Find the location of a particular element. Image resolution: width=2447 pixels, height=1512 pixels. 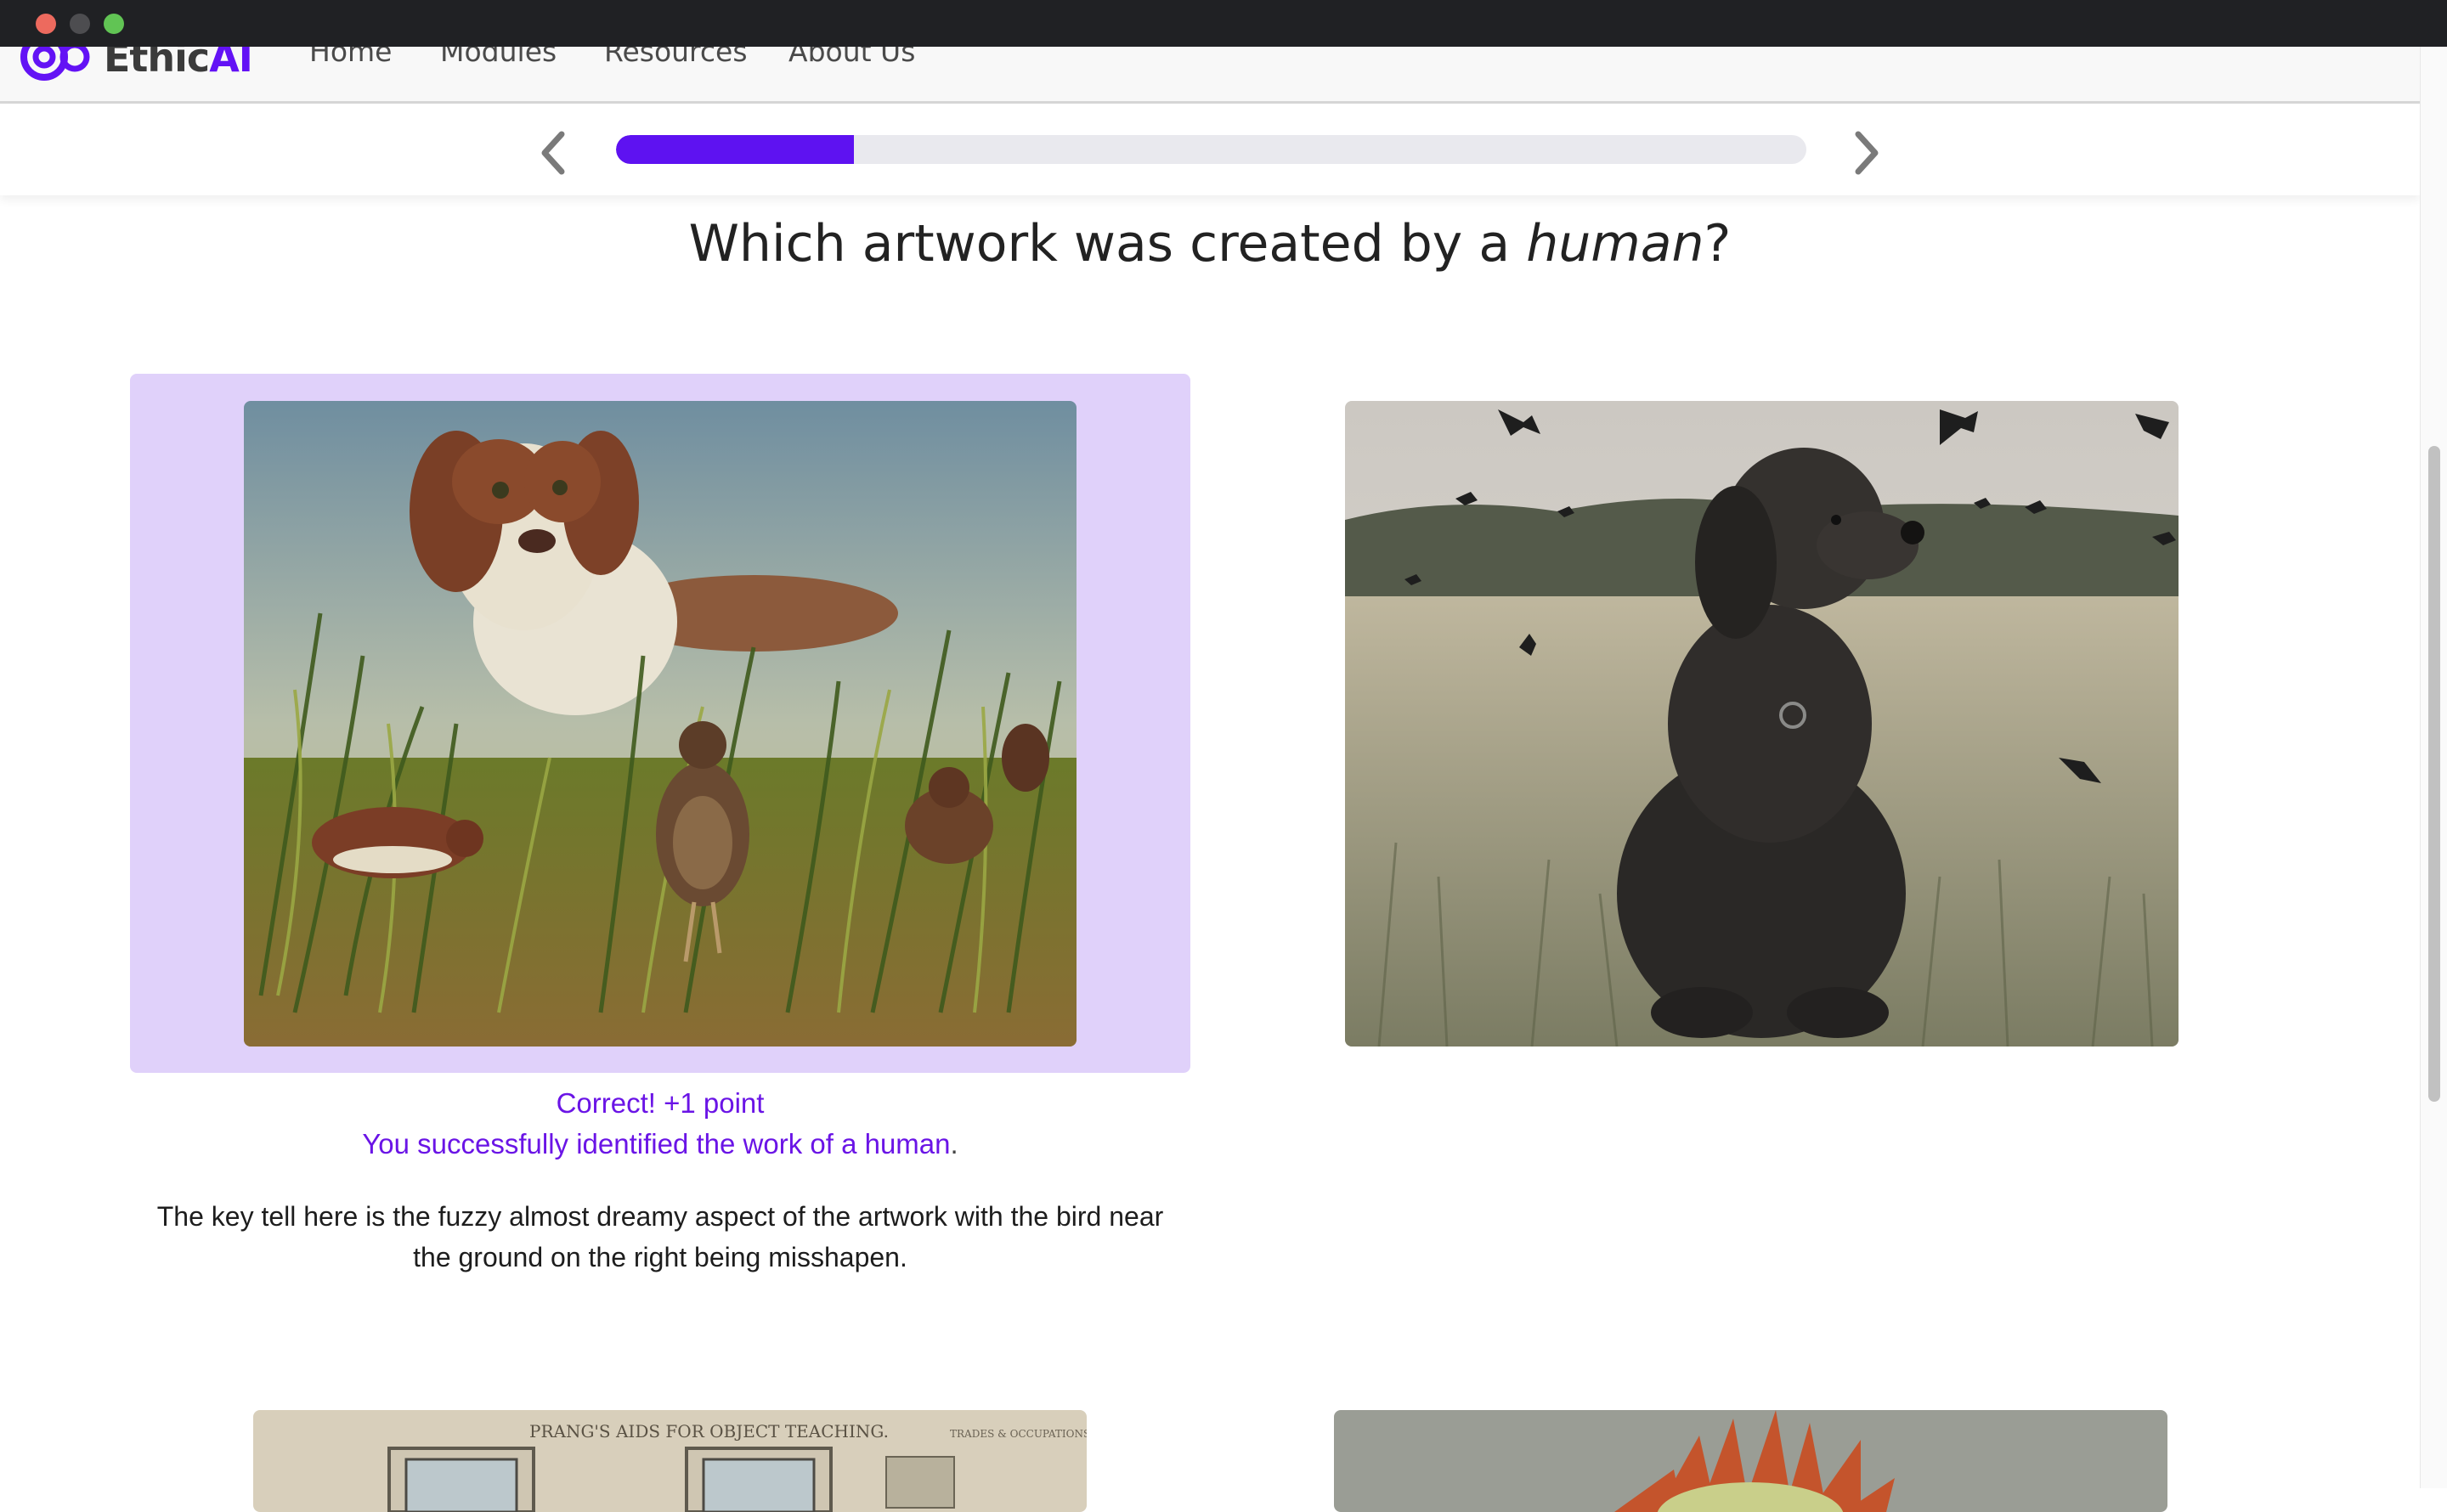

question-heading: Which artwork was created by a human? is located at coordinates (1210, 244).